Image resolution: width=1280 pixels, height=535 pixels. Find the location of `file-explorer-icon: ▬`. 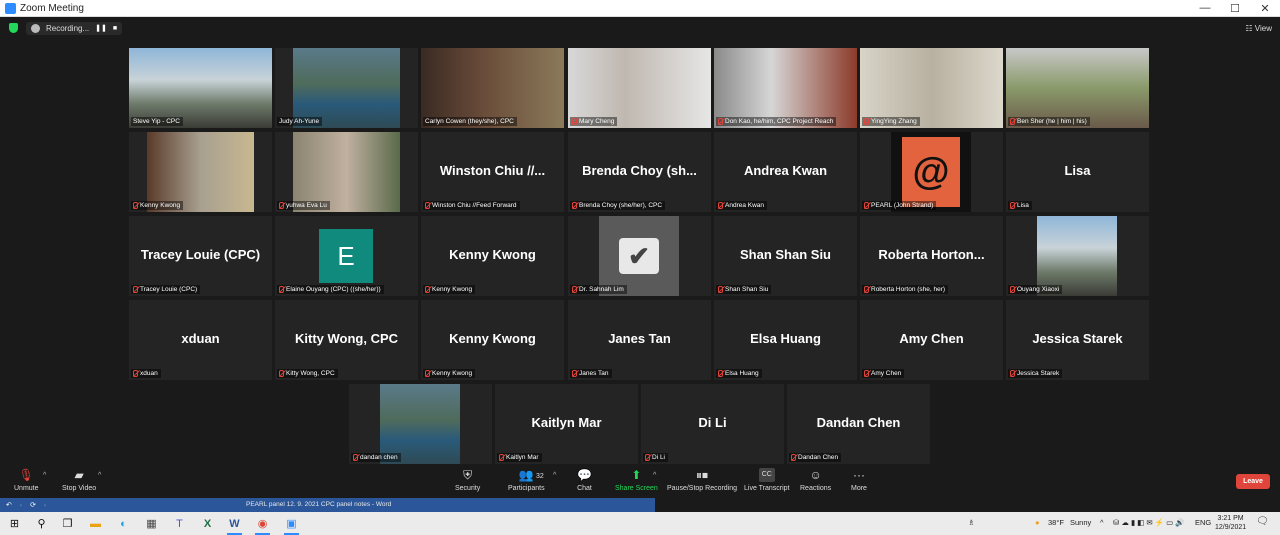

file-explorer-icon: ▬ is located at coordinates (95, 523).